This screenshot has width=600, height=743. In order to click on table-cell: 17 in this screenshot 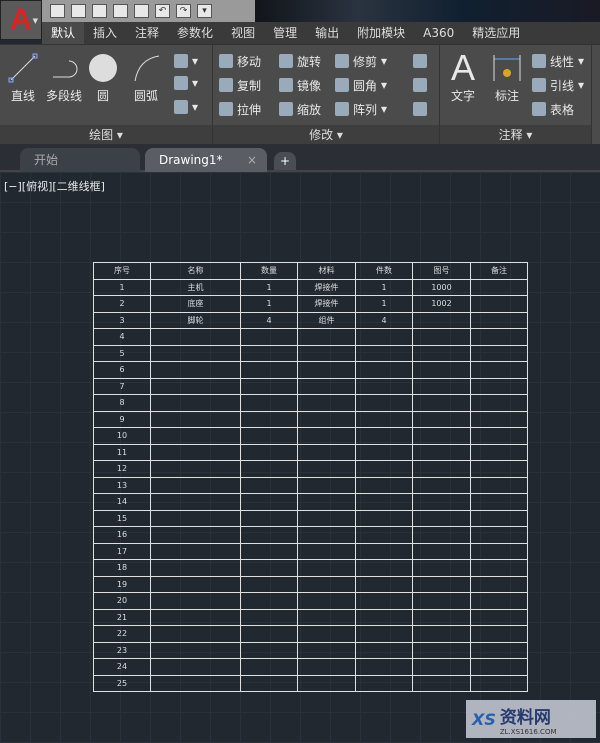, I will do `click(122, 551)`.